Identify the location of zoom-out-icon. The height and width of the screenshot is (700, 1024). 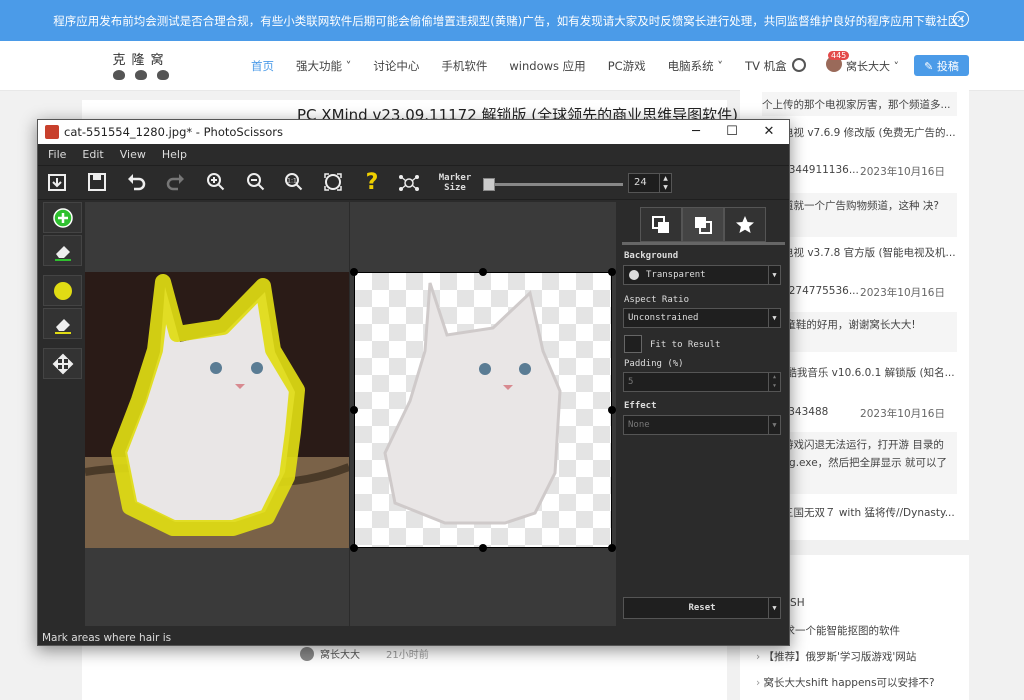
(256, 183).